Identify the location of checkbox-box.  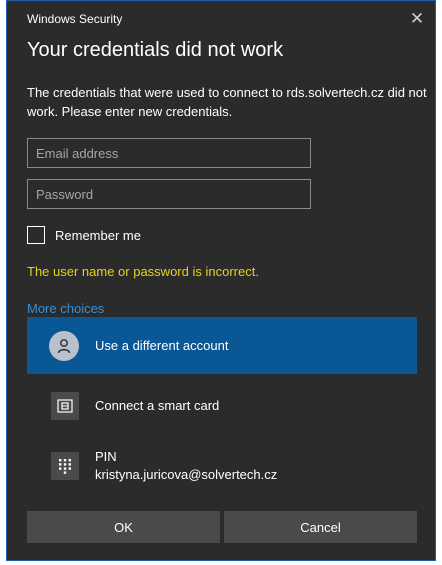
(36, 235).